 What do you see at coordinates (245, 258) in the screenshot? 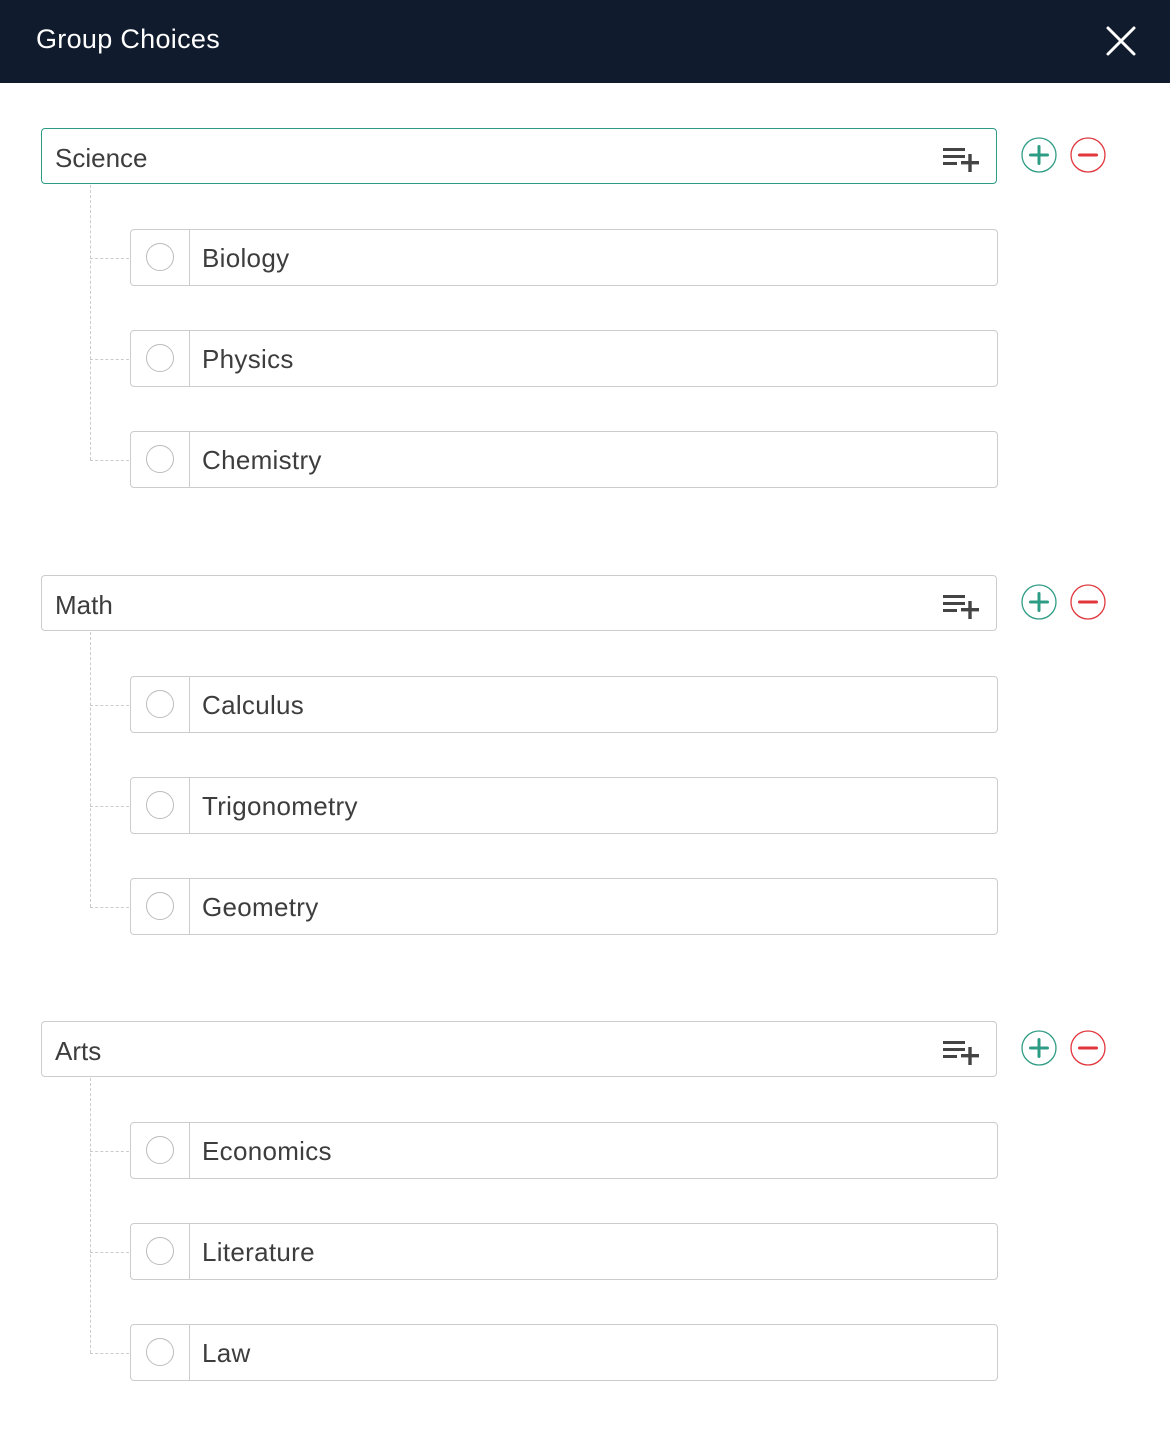
I see `choice-label: Biology` at bounding box center [245, 258].